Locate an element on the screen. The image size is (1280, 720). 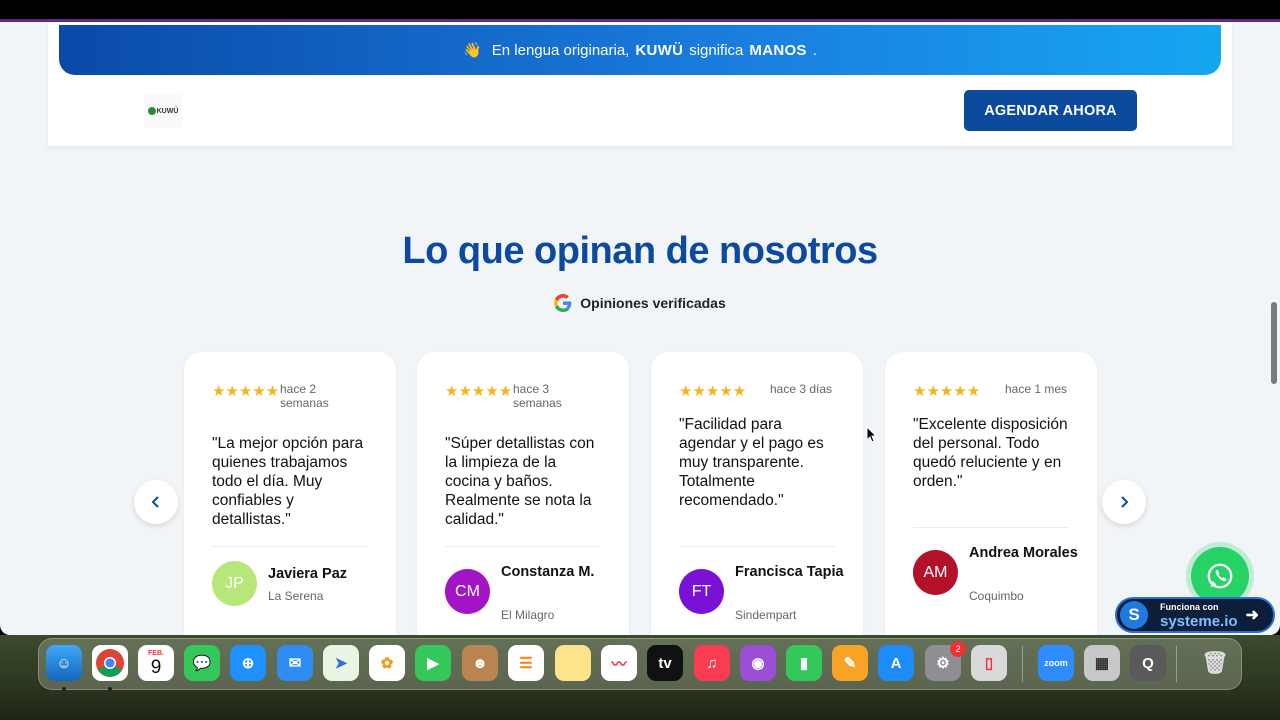
site-logo: KUWÜ is located at coordinates (163, 111).